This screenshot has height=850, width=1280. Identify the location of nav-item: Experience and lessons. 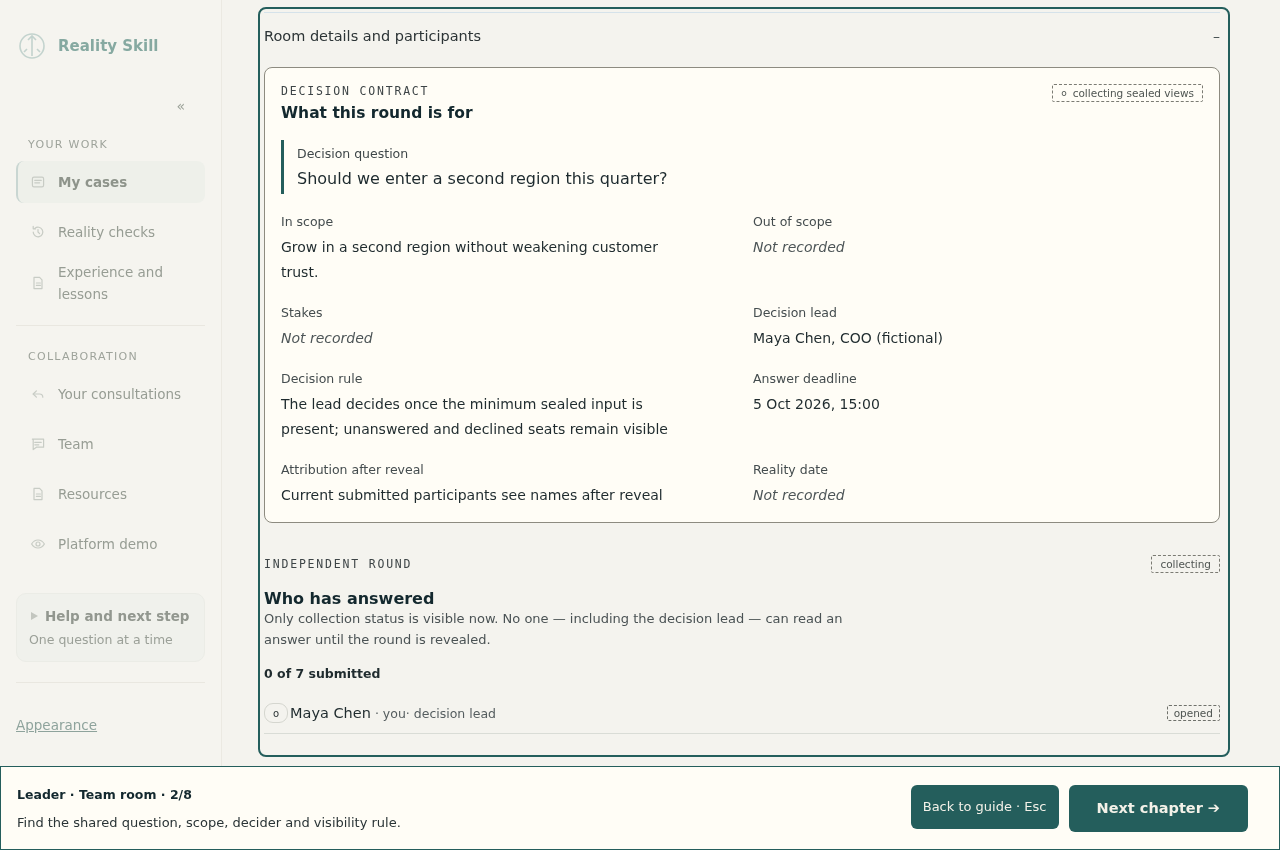
(110, 283).